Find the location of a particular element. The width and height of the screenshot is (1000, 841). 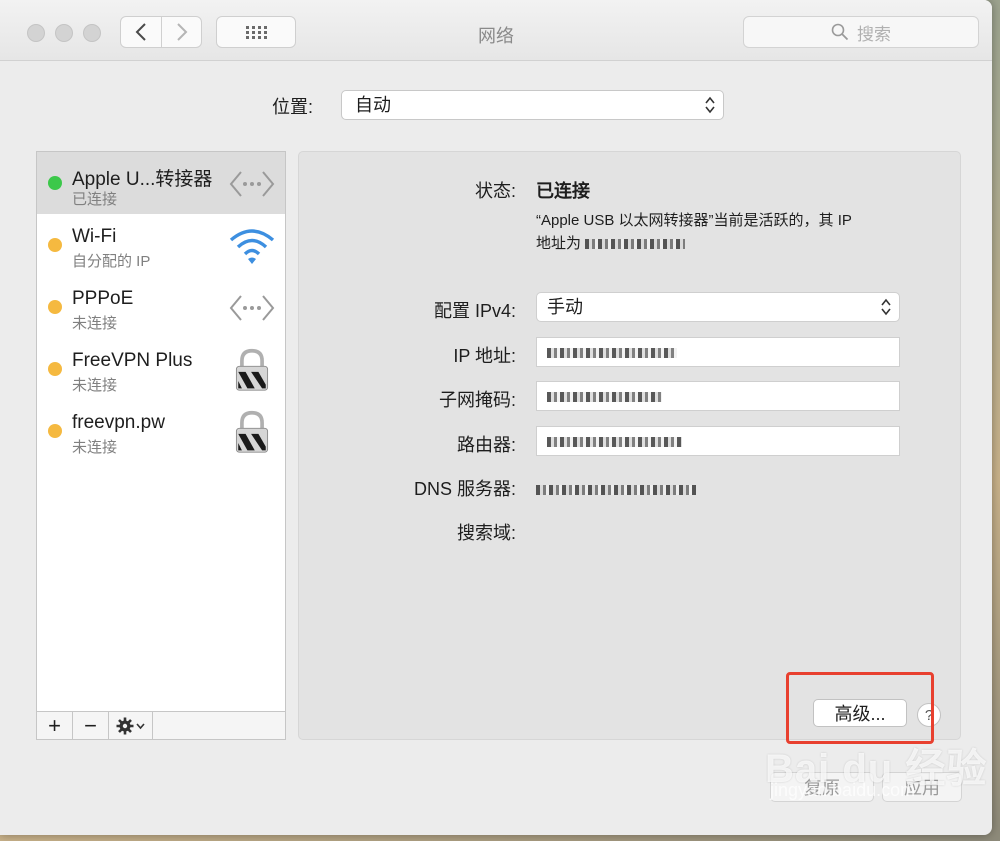

location-value: 自动 is located at coordinates (373, 105).